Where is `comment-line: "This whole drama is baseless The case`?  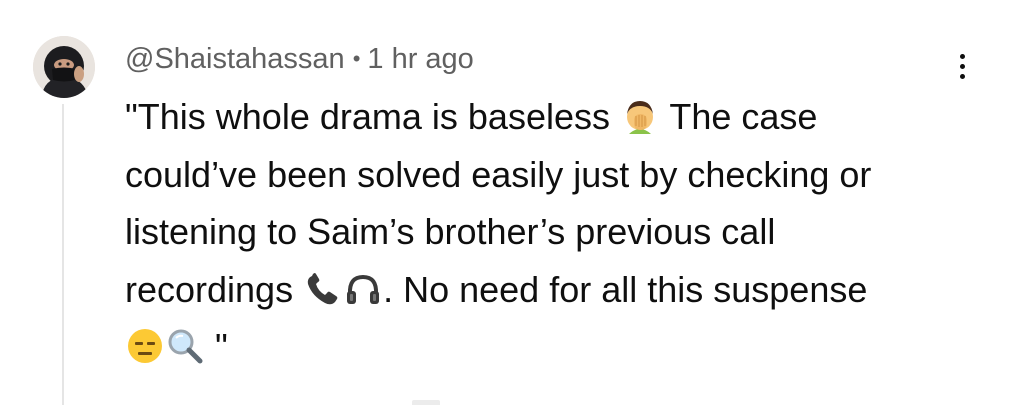
comment-line: "This whole drama is baseless The case is located at coordinates (560, 117).